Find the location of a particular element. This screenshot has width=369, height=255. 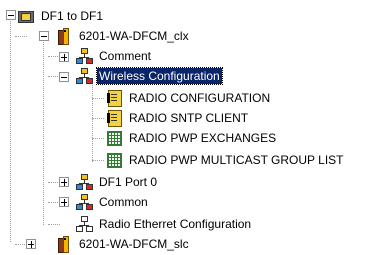

tree-node-label: RADIO CONFIGURATION is located at coordinates (200, 98).